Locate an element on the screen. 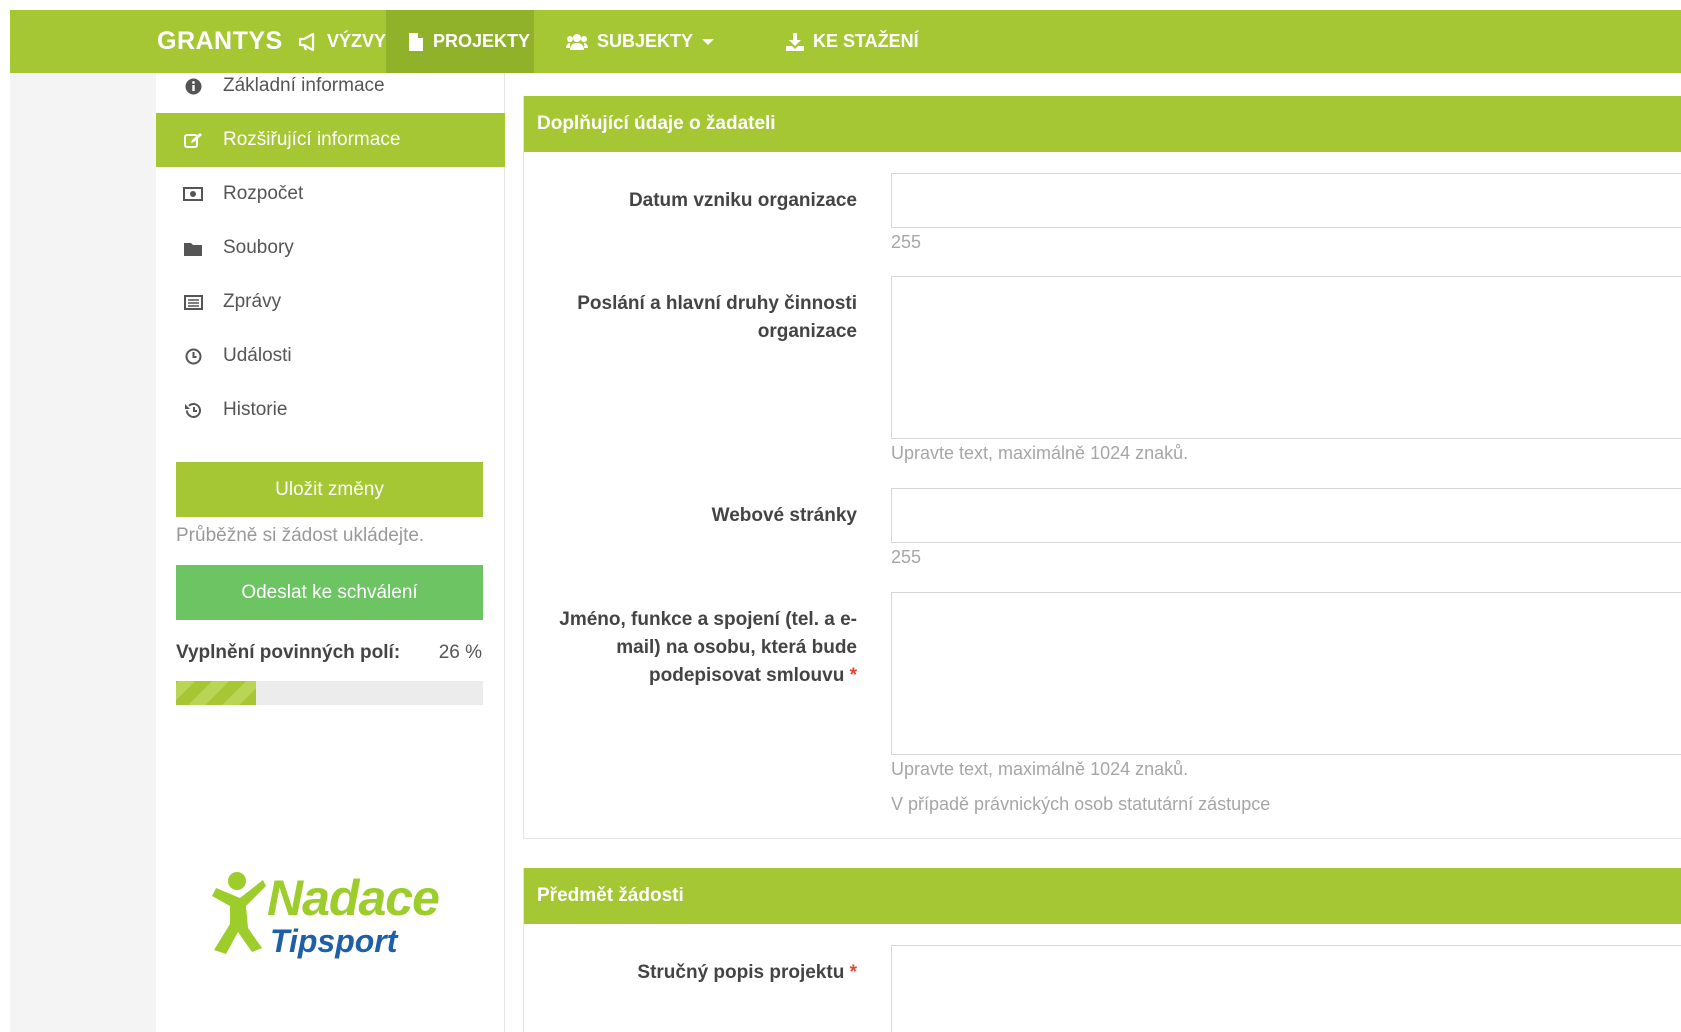  sidebar-item-zpravy: Zprávy is located at coordinates (330, 302).